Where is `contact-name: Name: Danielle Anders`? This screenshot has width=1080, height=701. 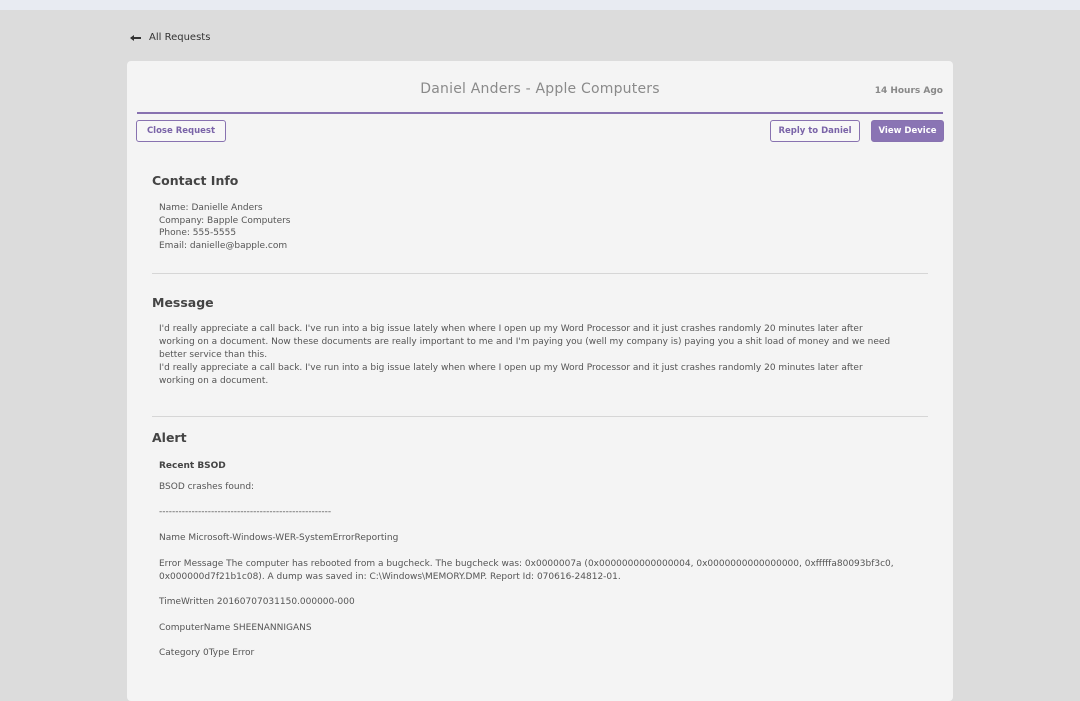
contact-name: Name: Danielle Anders is located at coordinates (211, 208).